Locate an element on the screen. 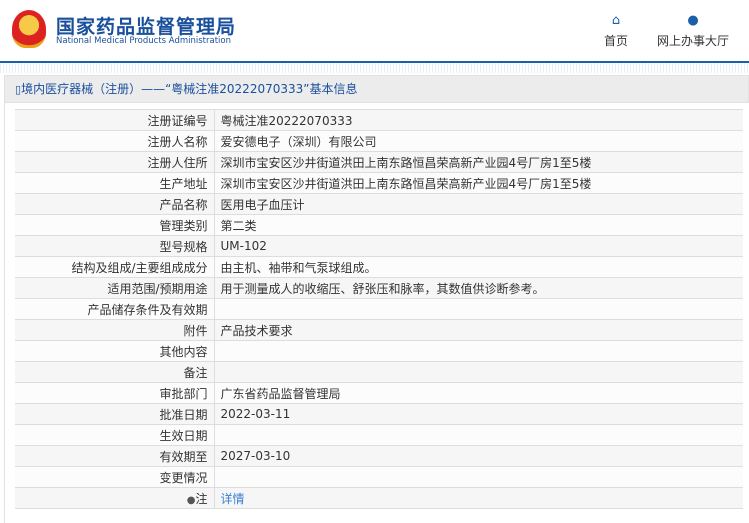  home-icon: ⌂ is located at coordinates (616, 20).